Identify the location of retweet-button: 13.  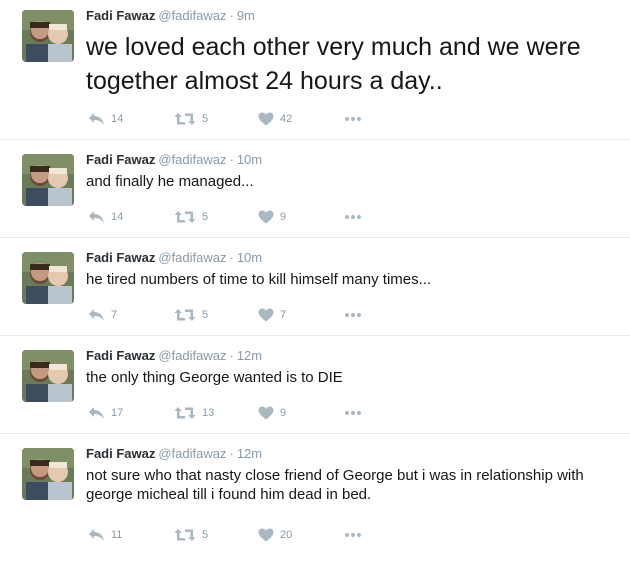
(194, 413).